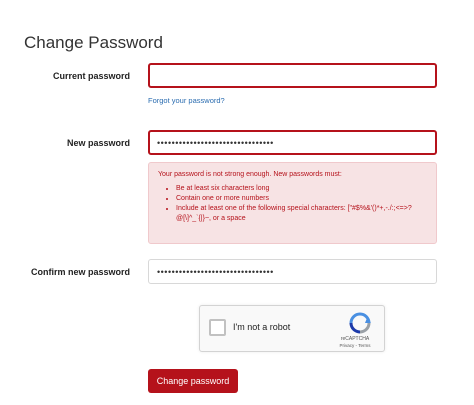 This screenshot has width=474, height=405. What do you see at coordinates (360, 323) in the screenshot?
I see `recaptcha-logo-icon` at bounding box center [360, 323].